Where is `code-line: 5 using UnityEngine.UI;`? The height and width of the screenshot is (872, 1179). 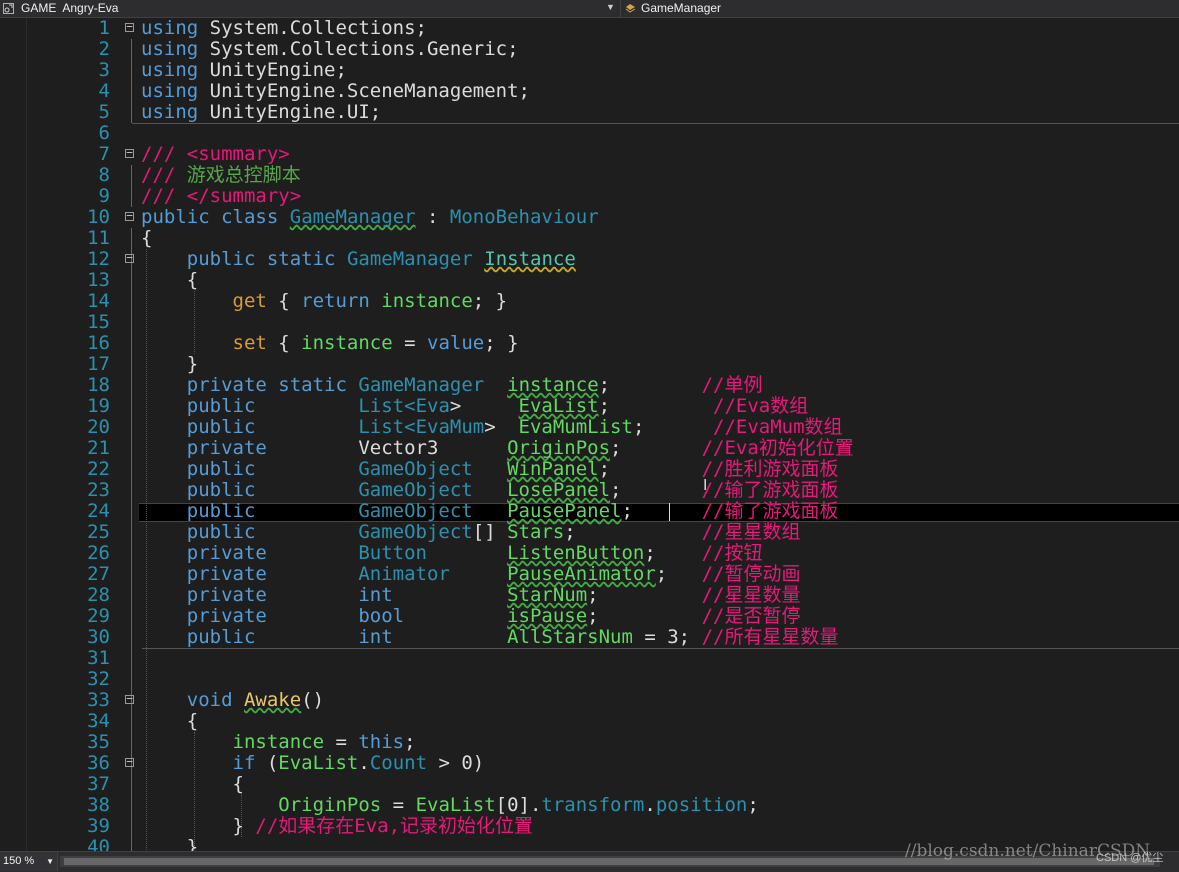
code-line: 5 using UnityEngine.UI; is located at coordinates (589, 112).